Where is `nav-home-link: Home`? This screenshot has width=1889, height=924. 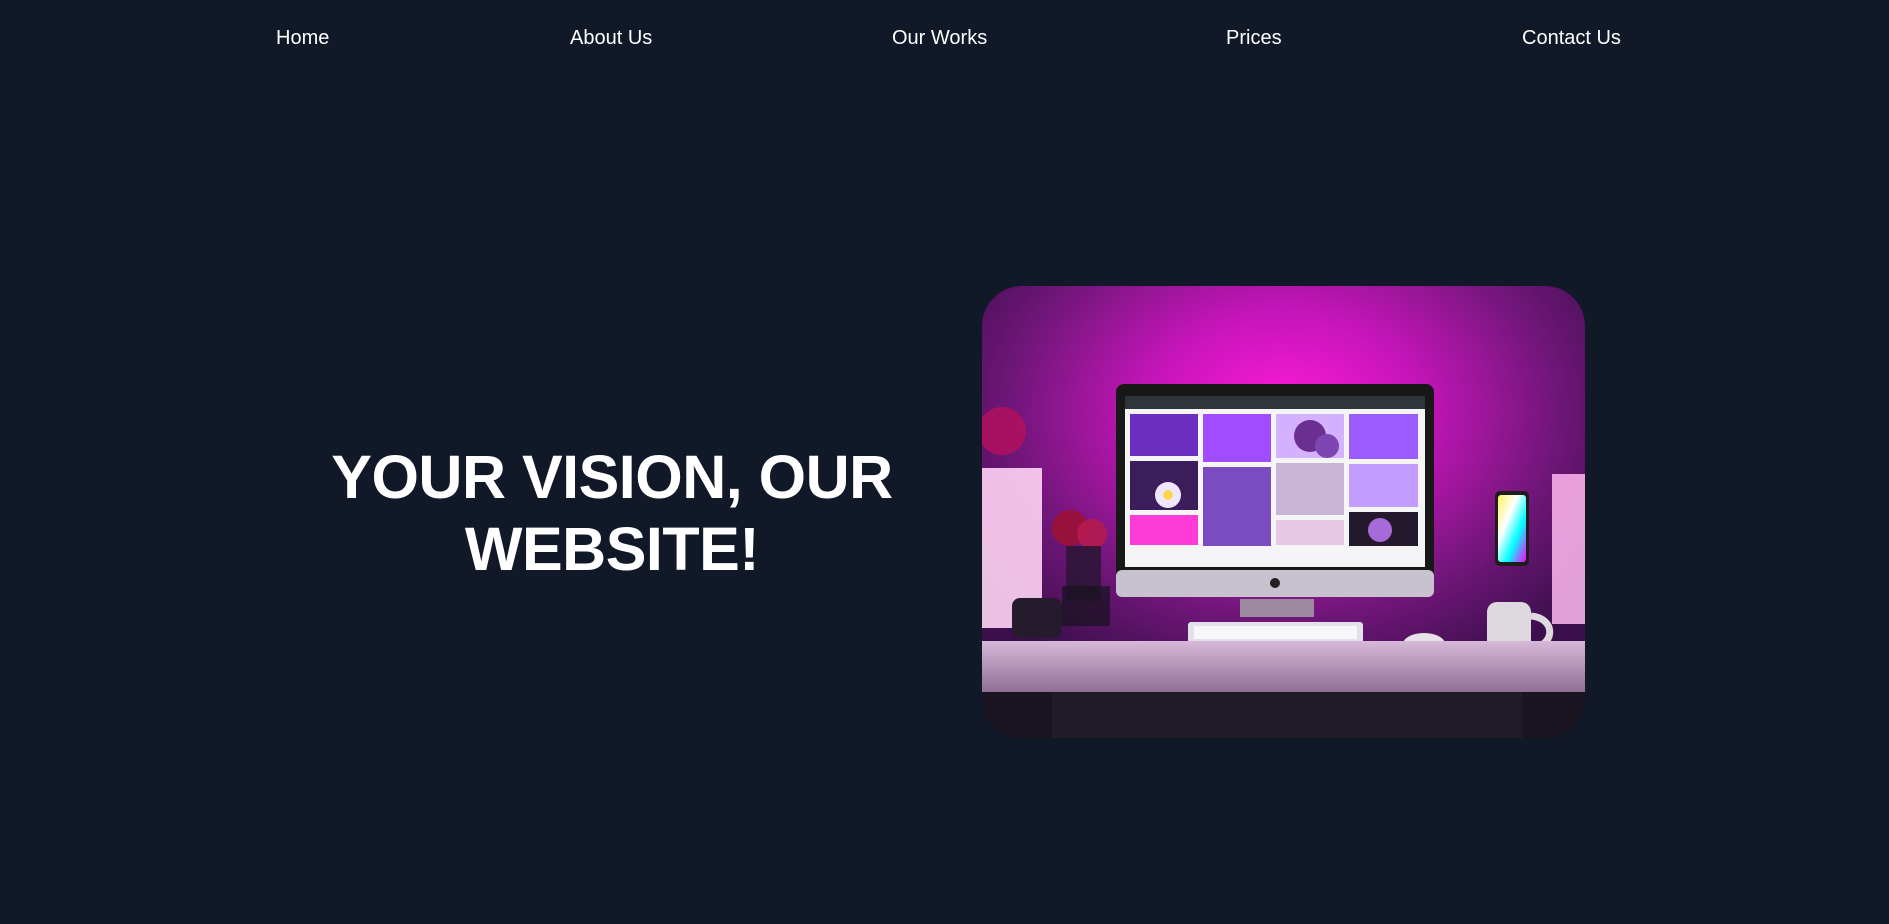
nav-home-link: Home is located at coordinates (302, 38).